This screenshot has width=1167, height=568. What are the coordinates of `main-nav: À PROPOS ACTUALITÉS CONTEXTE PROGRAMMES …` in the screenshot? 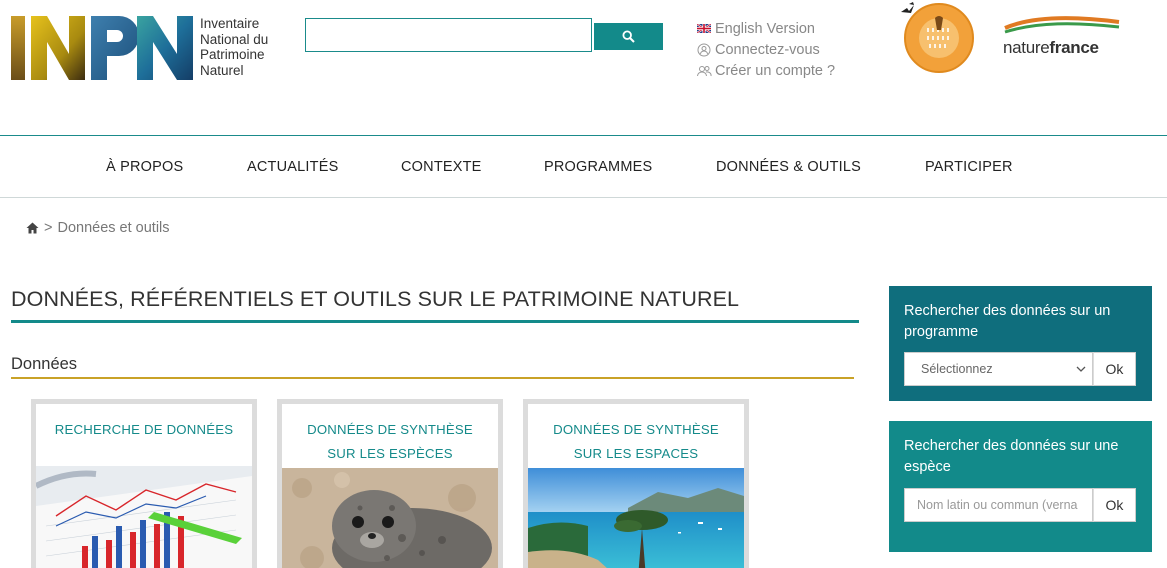 It's located at (583, 166).